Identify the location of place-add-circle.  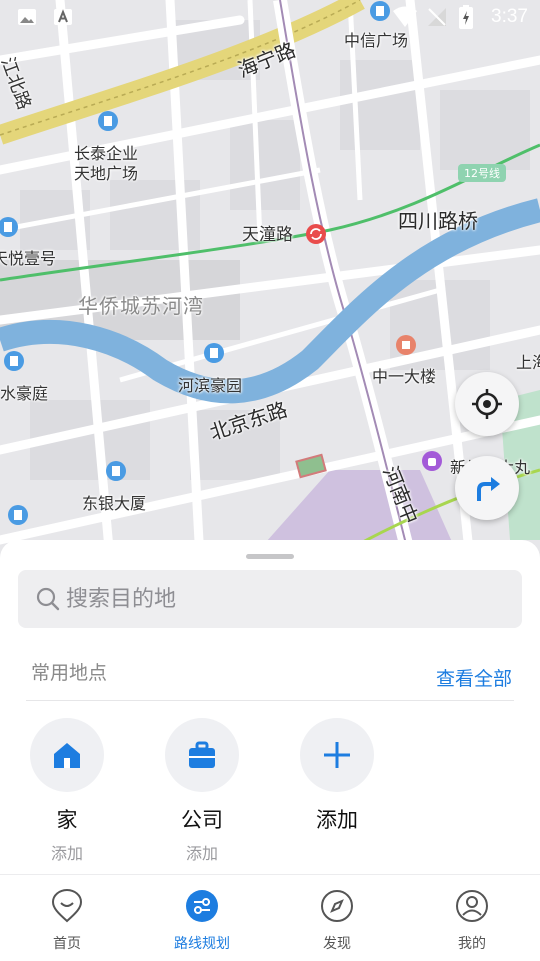
(337, 755).